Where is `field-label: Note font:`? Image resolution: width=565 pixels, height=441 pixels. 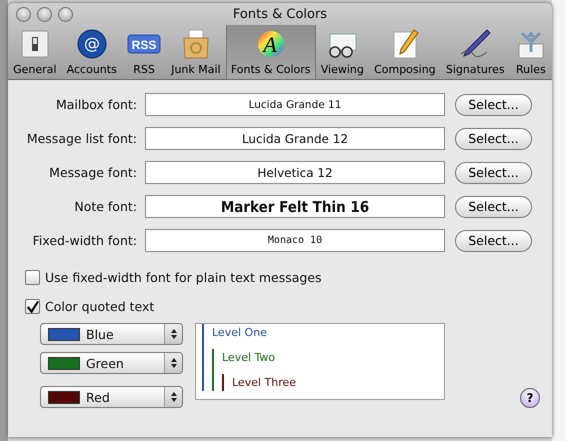 field-label: Note font: is located at coordinates (105, 206).